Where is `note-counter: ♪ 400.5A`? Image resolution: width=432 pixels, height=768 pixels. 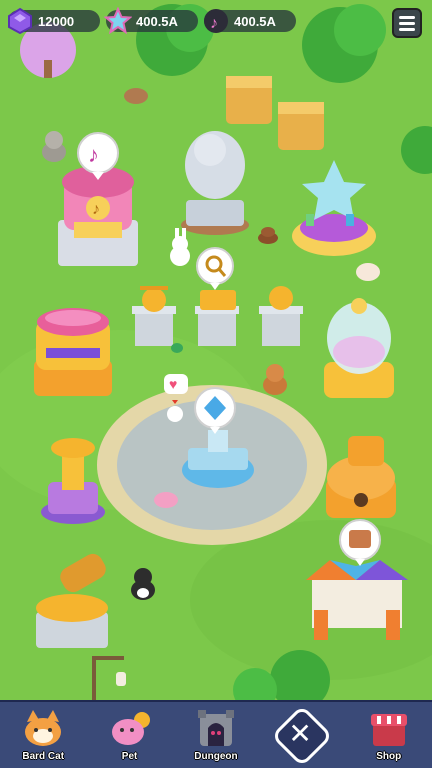 note-counter: ♪ 400.5A is located at coordinates (250, 21).